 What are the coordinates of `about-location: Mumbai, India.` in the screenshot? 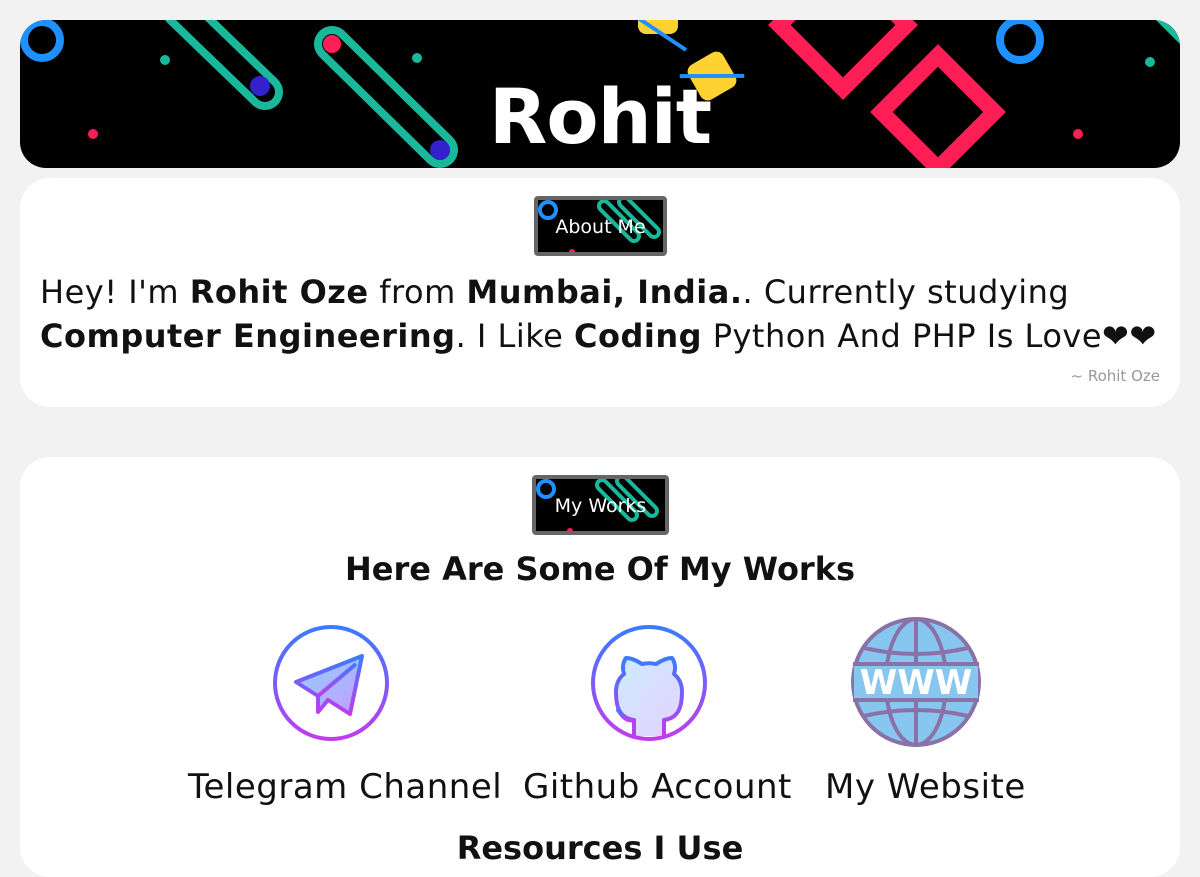 It's located at (604, 292).